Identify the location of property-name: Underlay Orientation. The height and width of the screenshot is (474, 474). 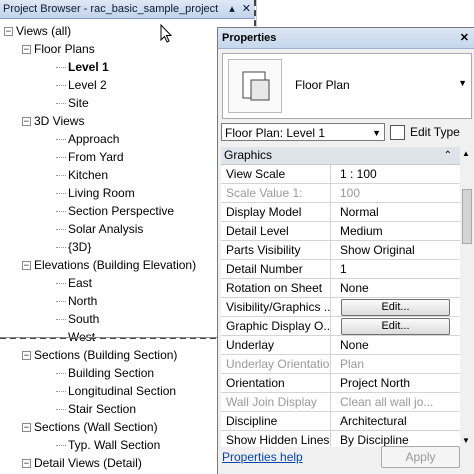
(276, 364).